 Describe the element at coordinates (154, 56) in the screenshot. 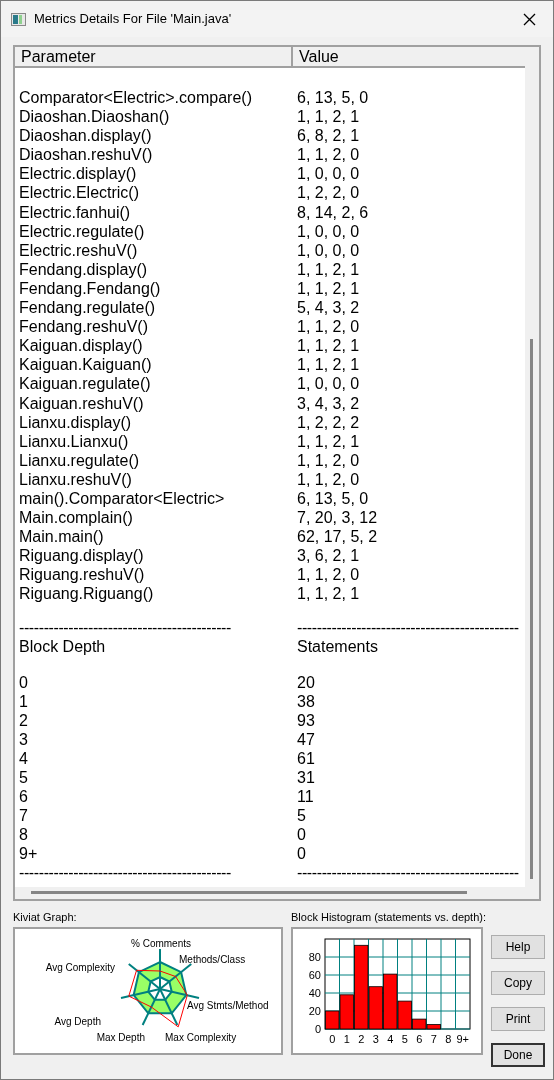

I see `column-header: Parameter` at that location.